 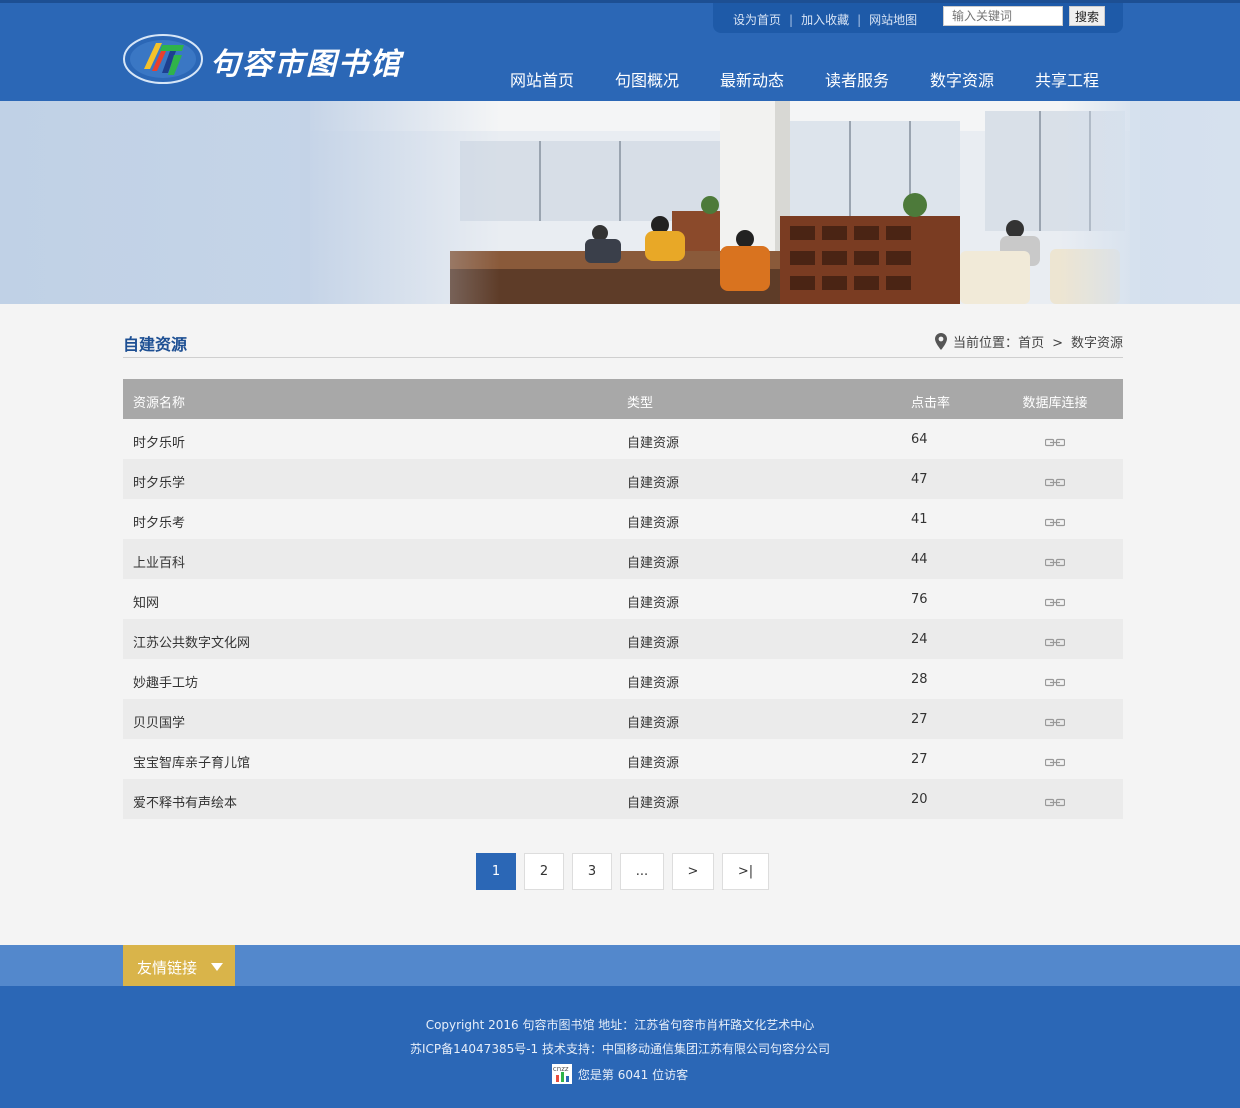 What do you see at coordinates (623, 679) in the screenshot?
I see `table-row: 妙趣手工坊 自建资源 28` at bounding box center [623, 679].